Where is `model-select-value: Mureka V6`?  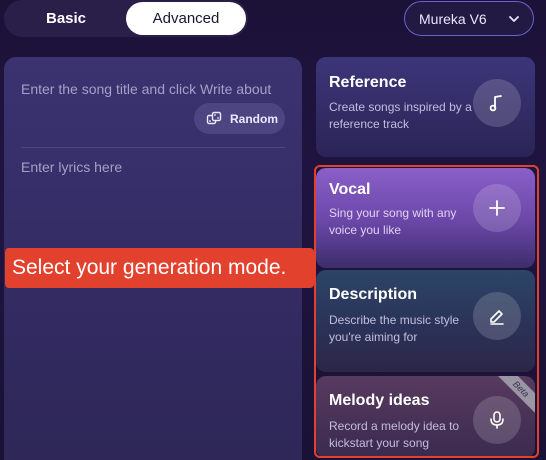
model-select-value: Mureka V6 is located at coordinates (453, 18).